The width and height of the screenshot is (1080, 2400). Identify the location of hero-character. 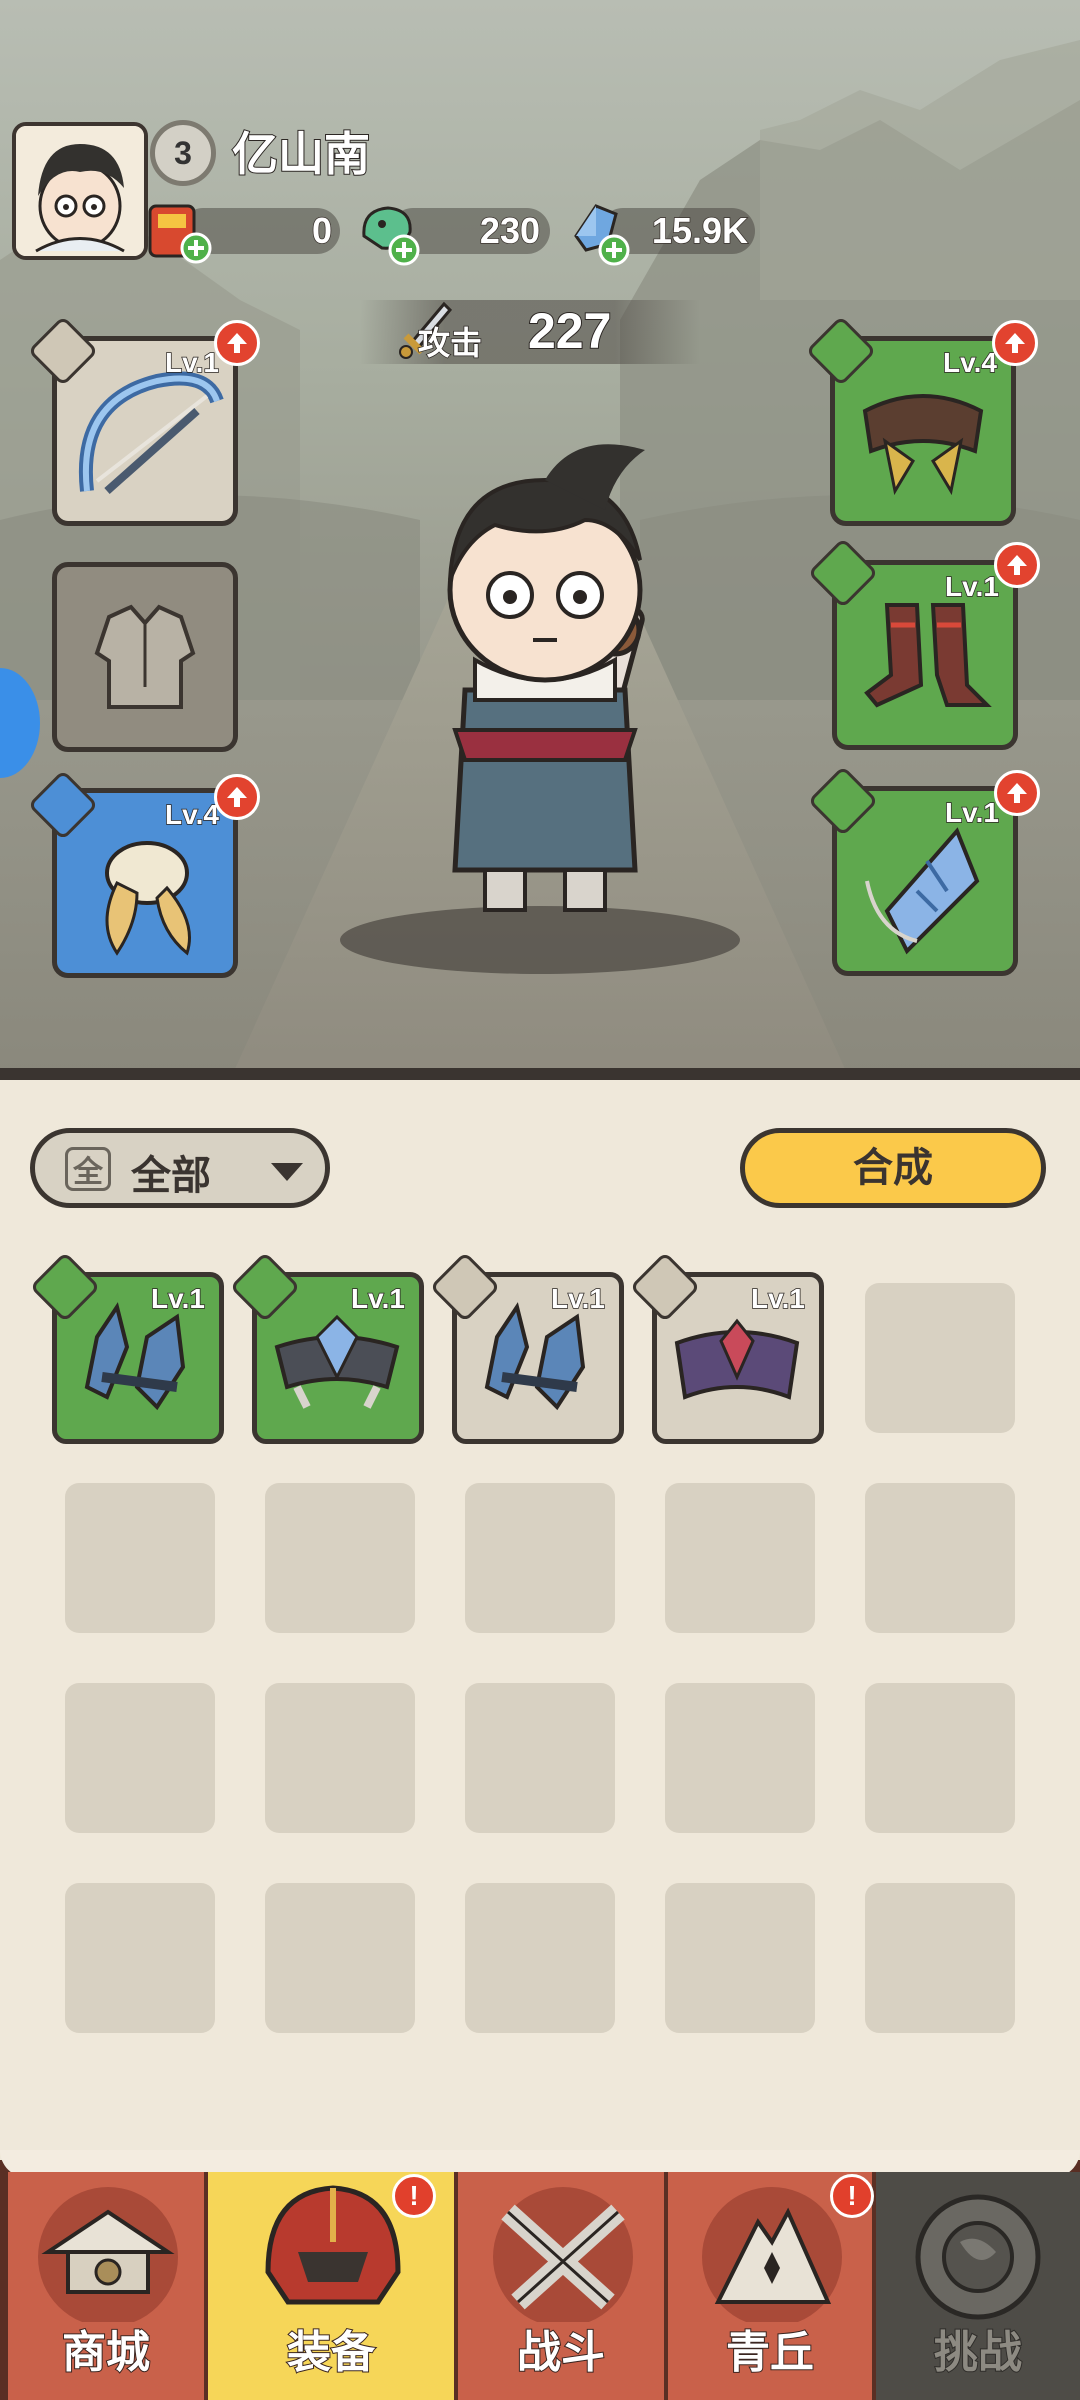
(546, 678).